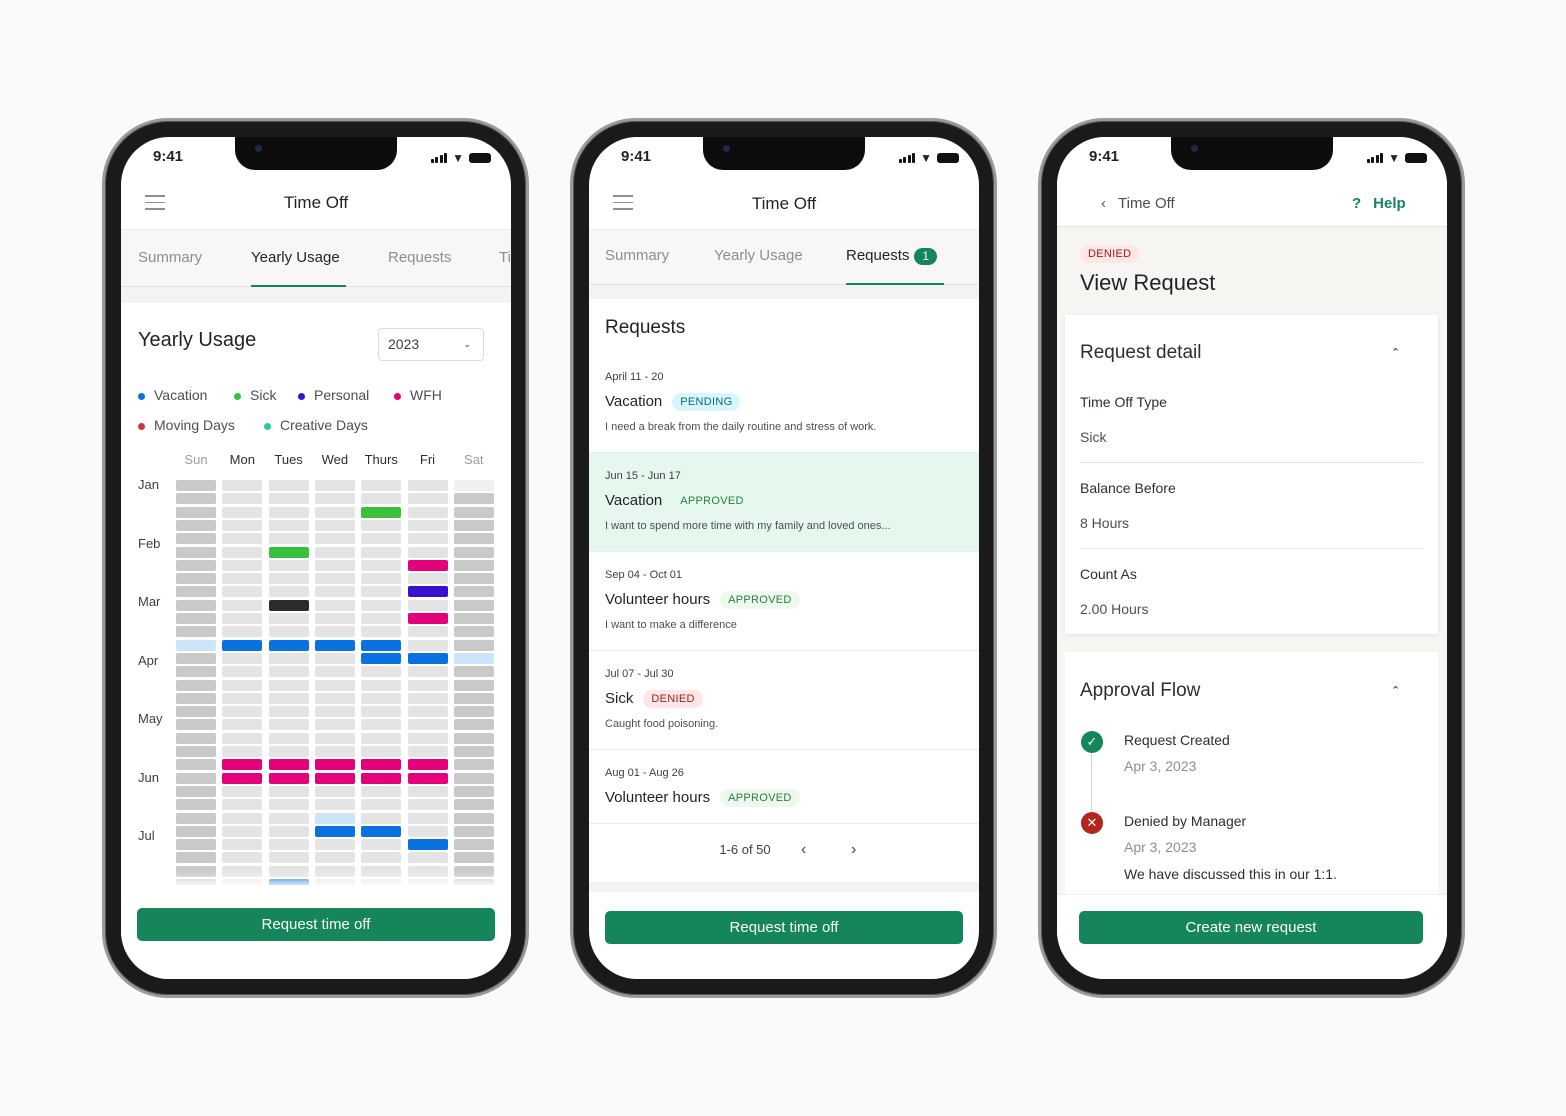 The image size is (1566, 1116). Describe the element at coordinates (316, 425) in the screenshot. I see `legend-item: Creative Days` at that location.